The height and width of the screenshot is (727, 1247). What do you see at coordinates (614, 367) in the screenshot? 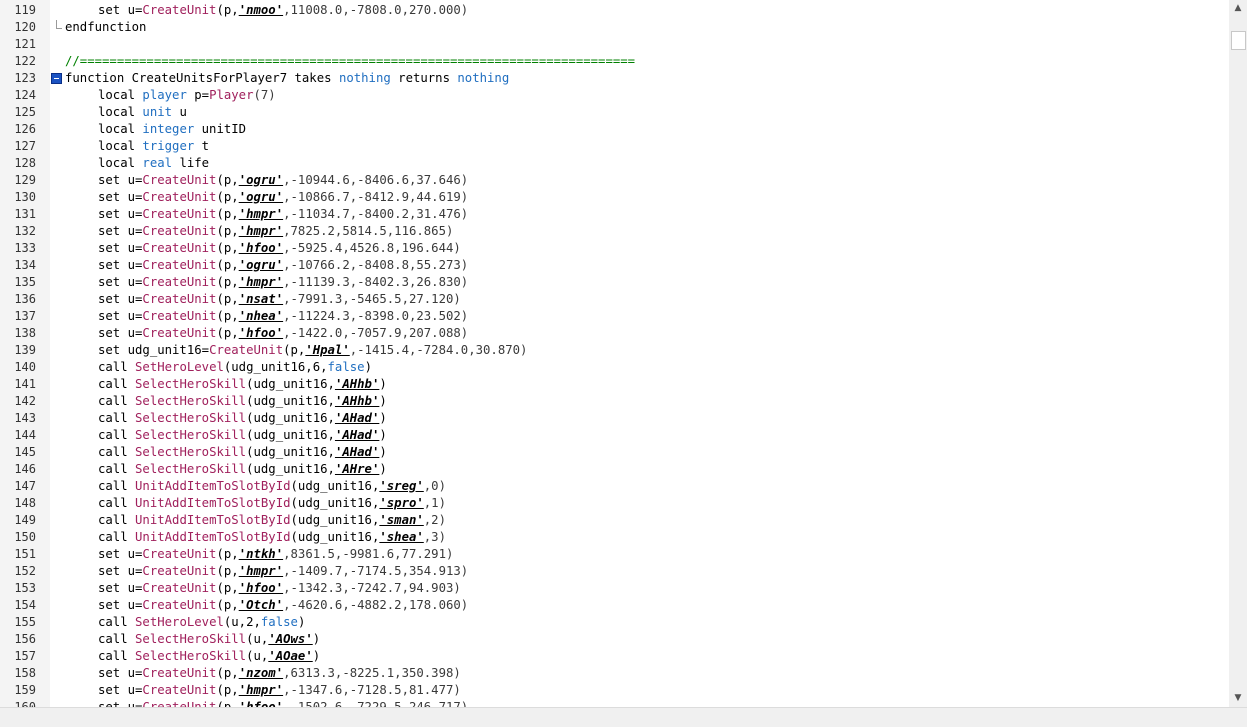
I see `code-line: 140 call SetHeroLevel(udg_unit16,6,false)` at bounding box center [614, 367].